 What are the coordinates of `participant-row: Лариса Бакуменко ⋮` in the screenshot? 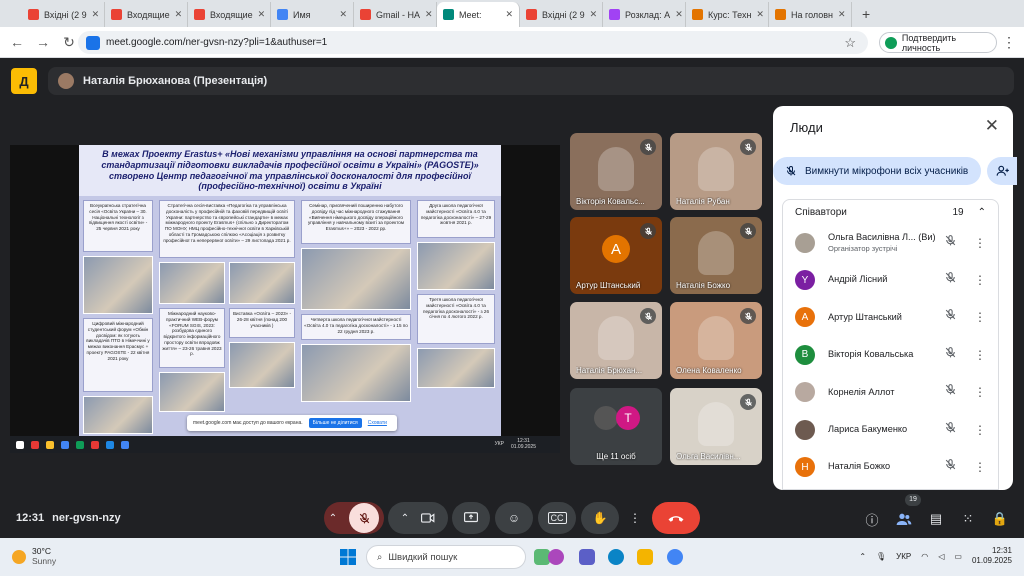 It's located at (890, 429).